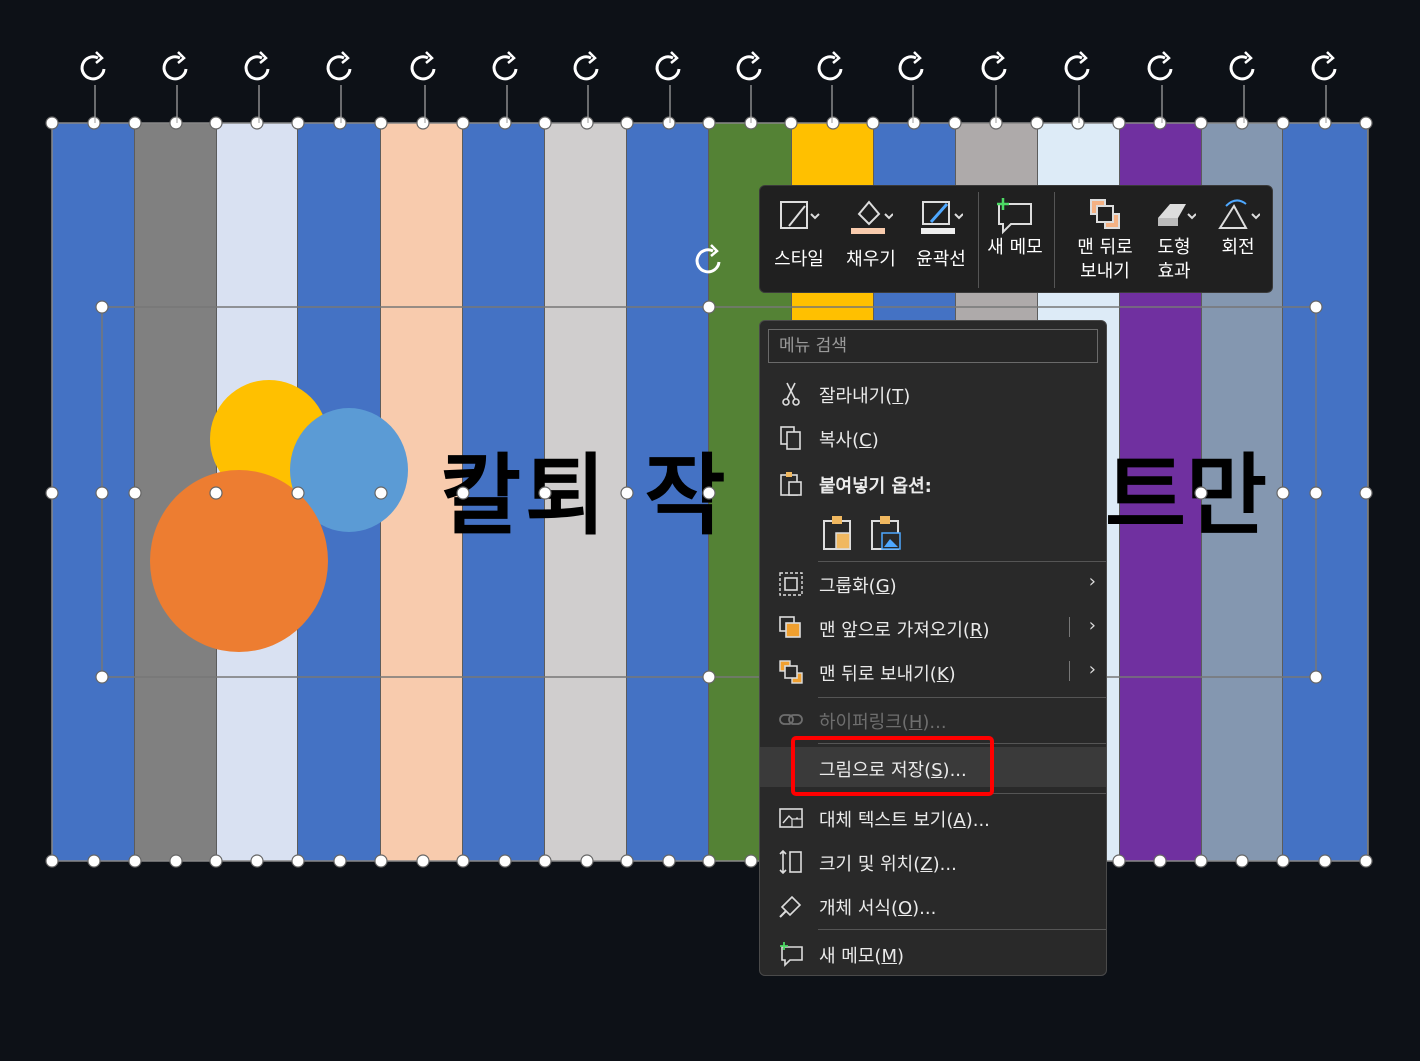  I want to click on menu-item-bring-to-front: 맨 앞으로 가져오기(R) ›, so click(933, 627).